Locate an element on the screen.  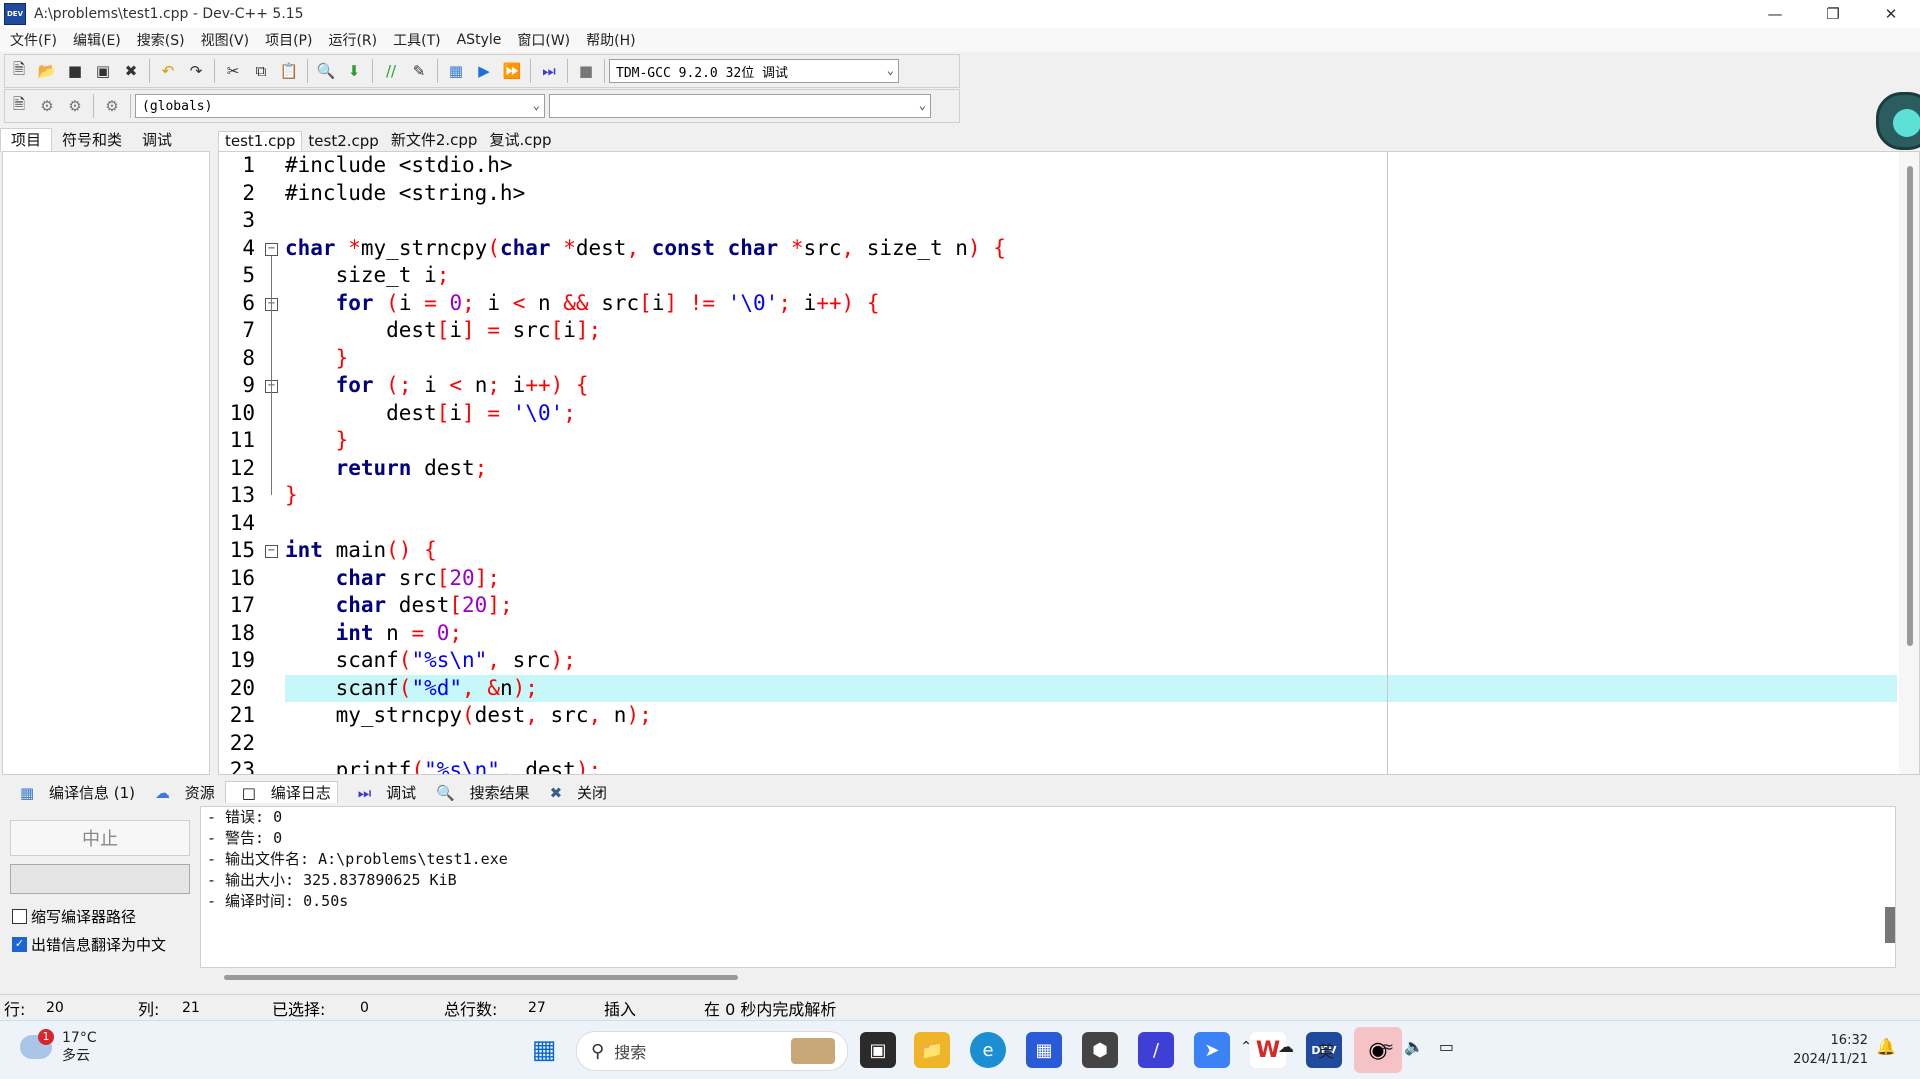
menu-astyle: AStyle is located at coordinates (479, 40).